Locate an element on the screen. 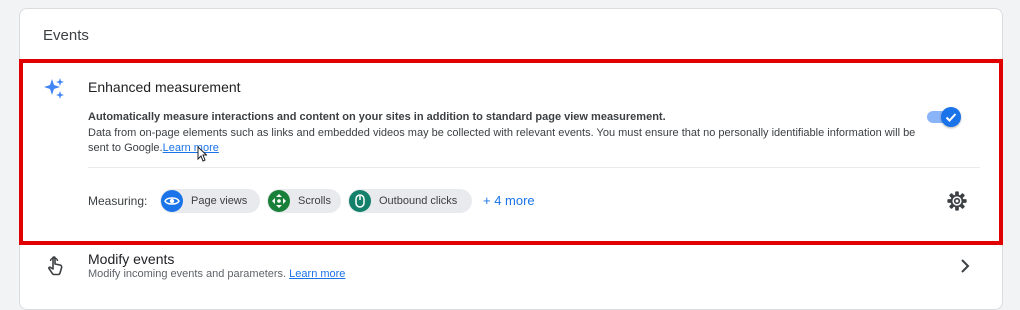  chip-label: Scrolls is located at coordinates (315, 201).